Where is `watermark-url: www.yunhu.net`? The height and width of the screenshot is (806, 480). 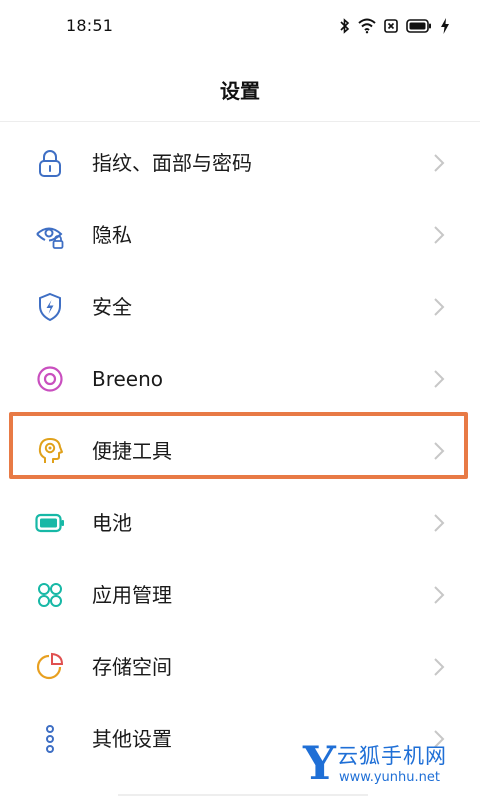
watermark-url: www.yunhu.net is located at coordinates (389, 777).